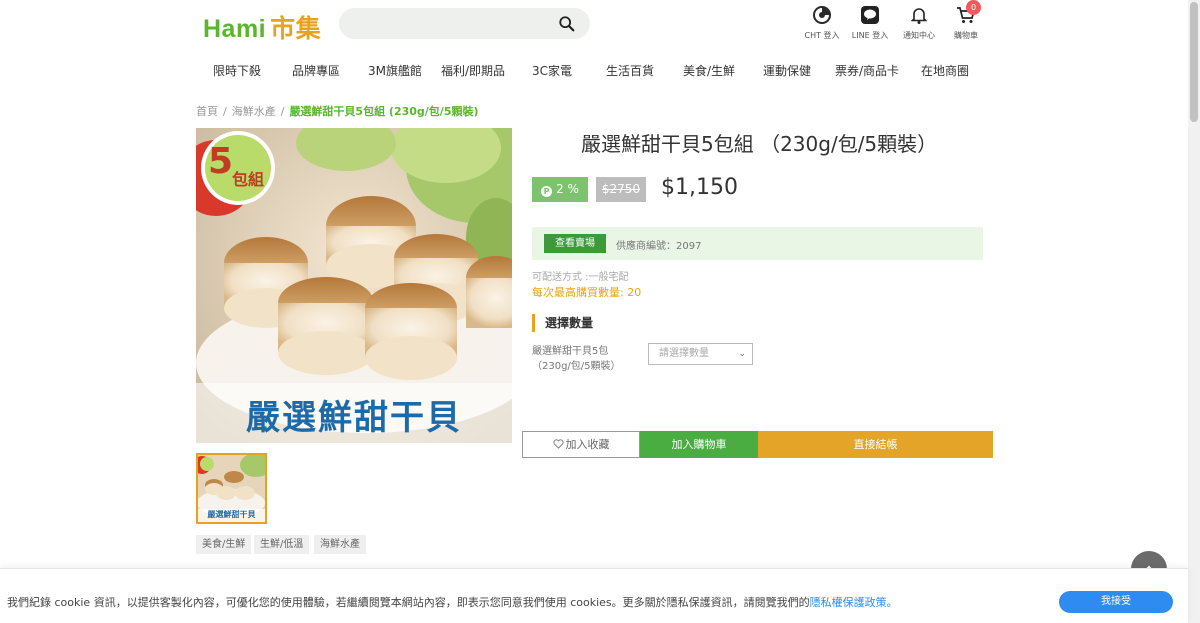  I want to click on vendor-panel: 查看賣場 供應商編號：2097, so click(757, 243).